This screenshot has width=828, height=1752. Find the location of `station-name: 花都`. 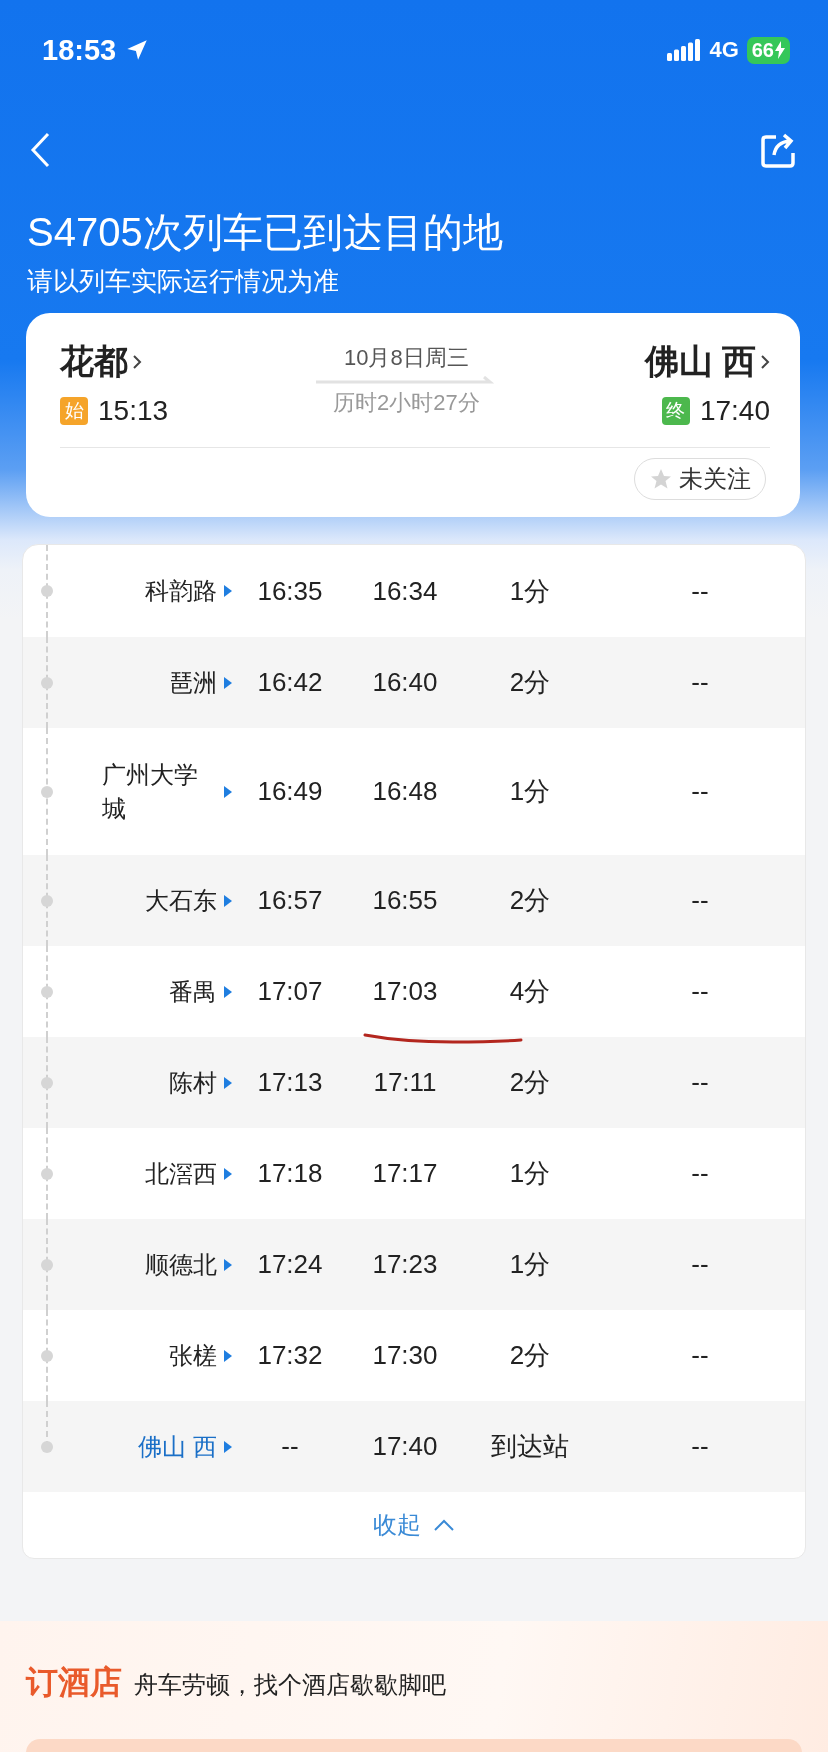

station-name: 花都 is located at coordinates (94, 362).